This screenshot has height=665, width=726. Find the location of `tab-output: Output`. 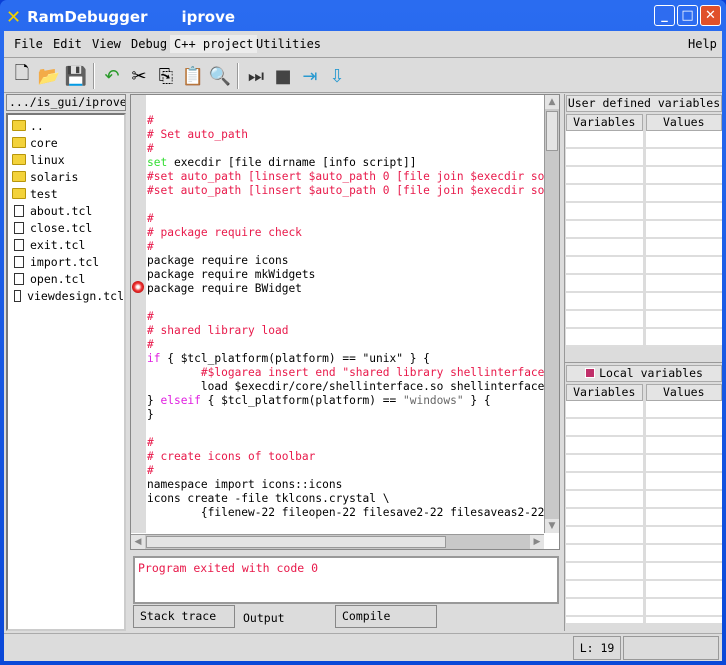

tab-output: Output is located at coordinates (285, 619).